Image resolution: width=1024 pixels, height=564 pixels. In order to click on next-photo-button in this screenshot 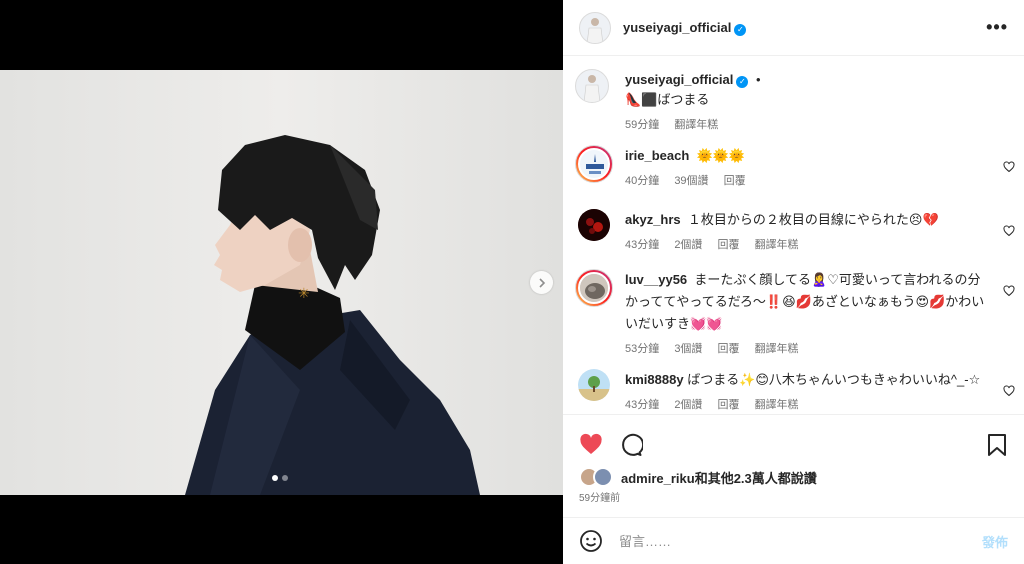, I will do `click(541, 282)`.